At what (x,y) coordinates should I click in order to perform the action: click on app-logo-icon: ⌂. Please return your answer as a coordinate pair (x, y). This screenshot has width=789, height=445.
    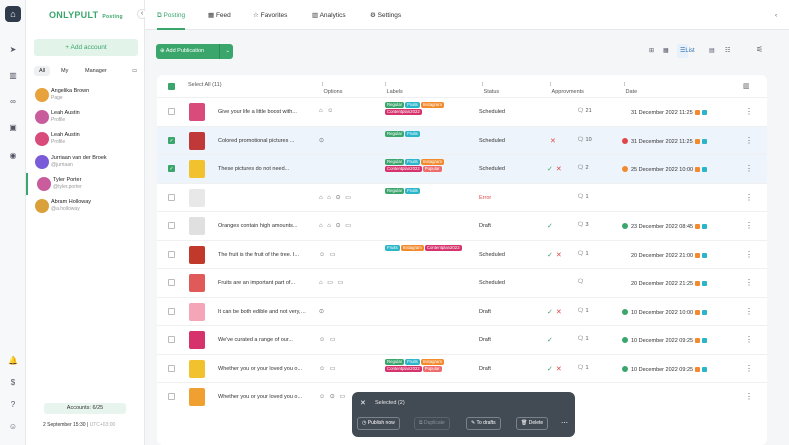
    Looking at the image, I should click on (13, 14).